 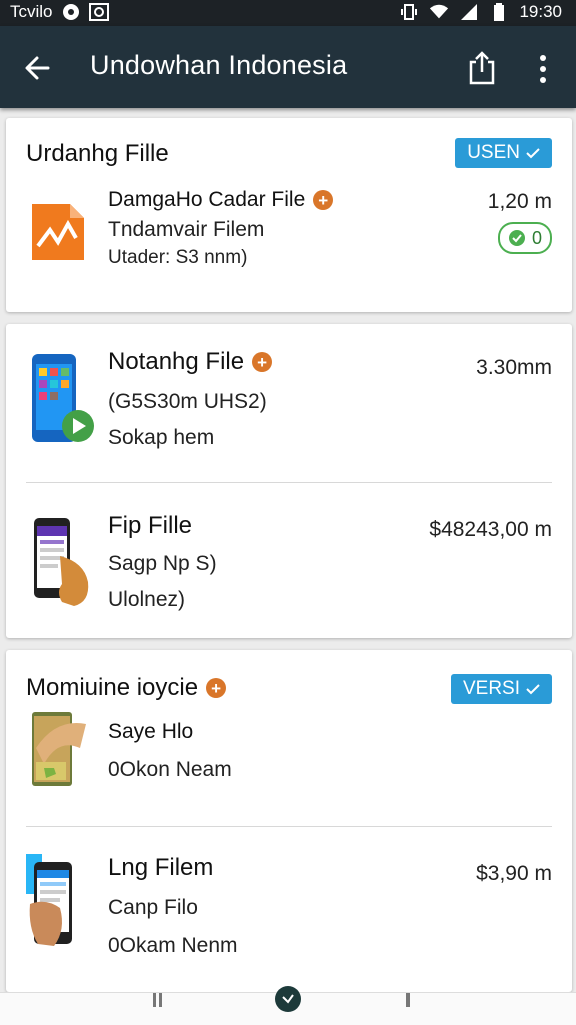 I want to click on file-title: Saye Hlo, so click(x=151, y=731).